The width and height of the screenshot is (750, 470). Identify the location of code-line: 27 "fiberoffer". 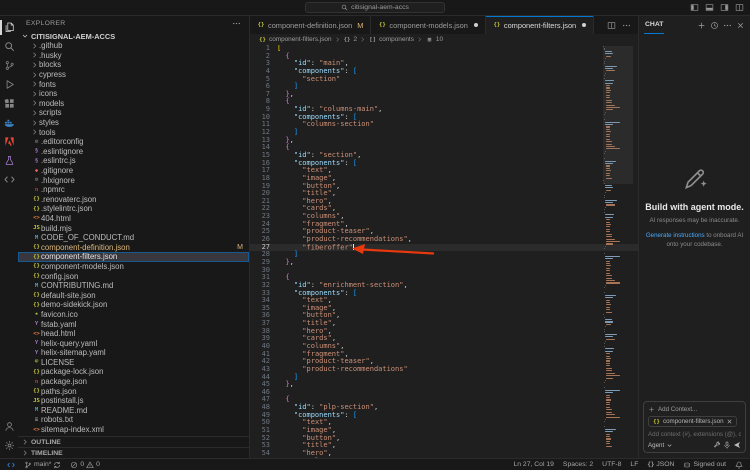
(444, 247).